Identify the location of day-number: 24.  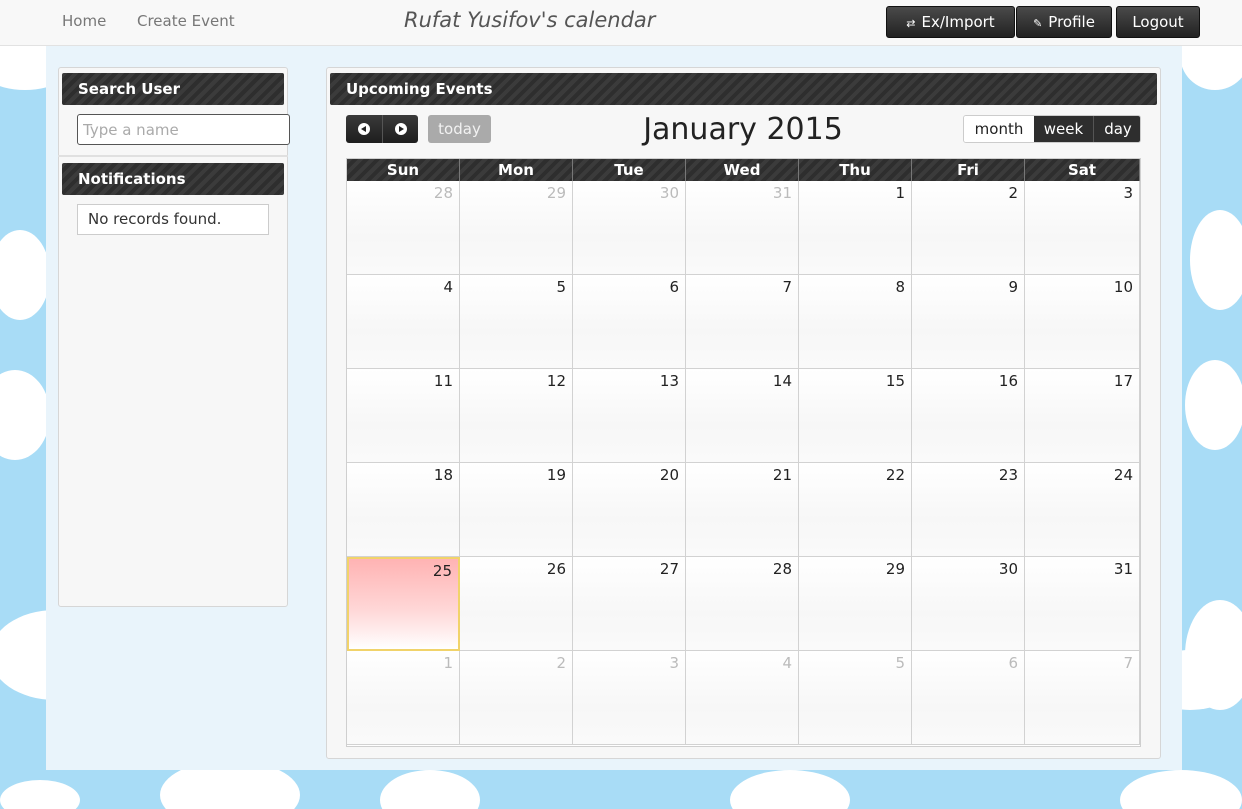
(1123, 475).